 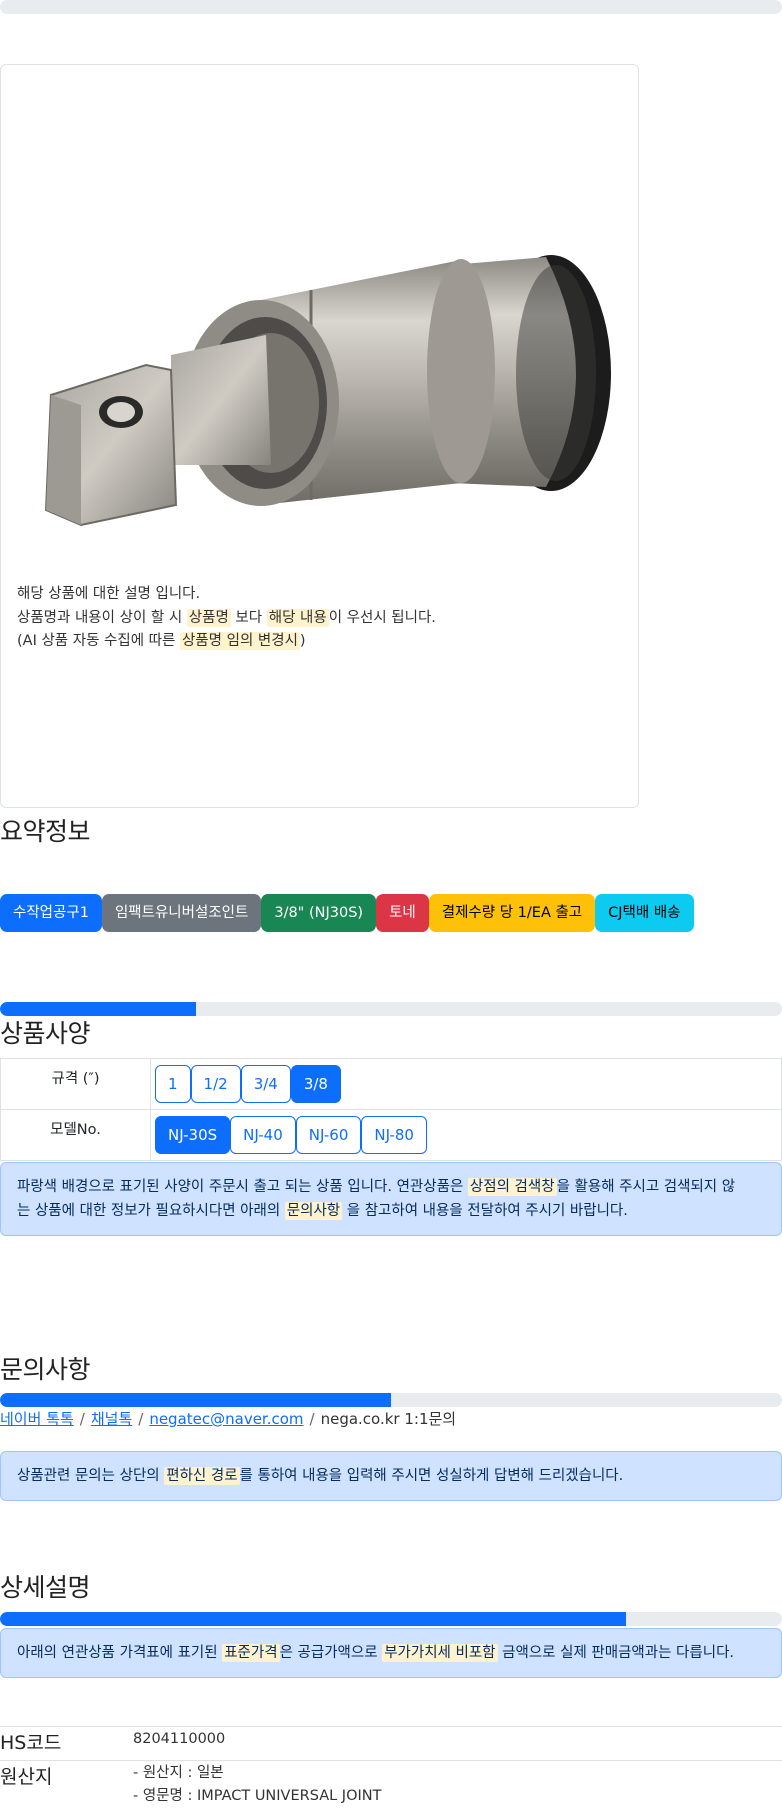 I want to click on spec-label: 규격 (″), so click(x=75, y=1084).